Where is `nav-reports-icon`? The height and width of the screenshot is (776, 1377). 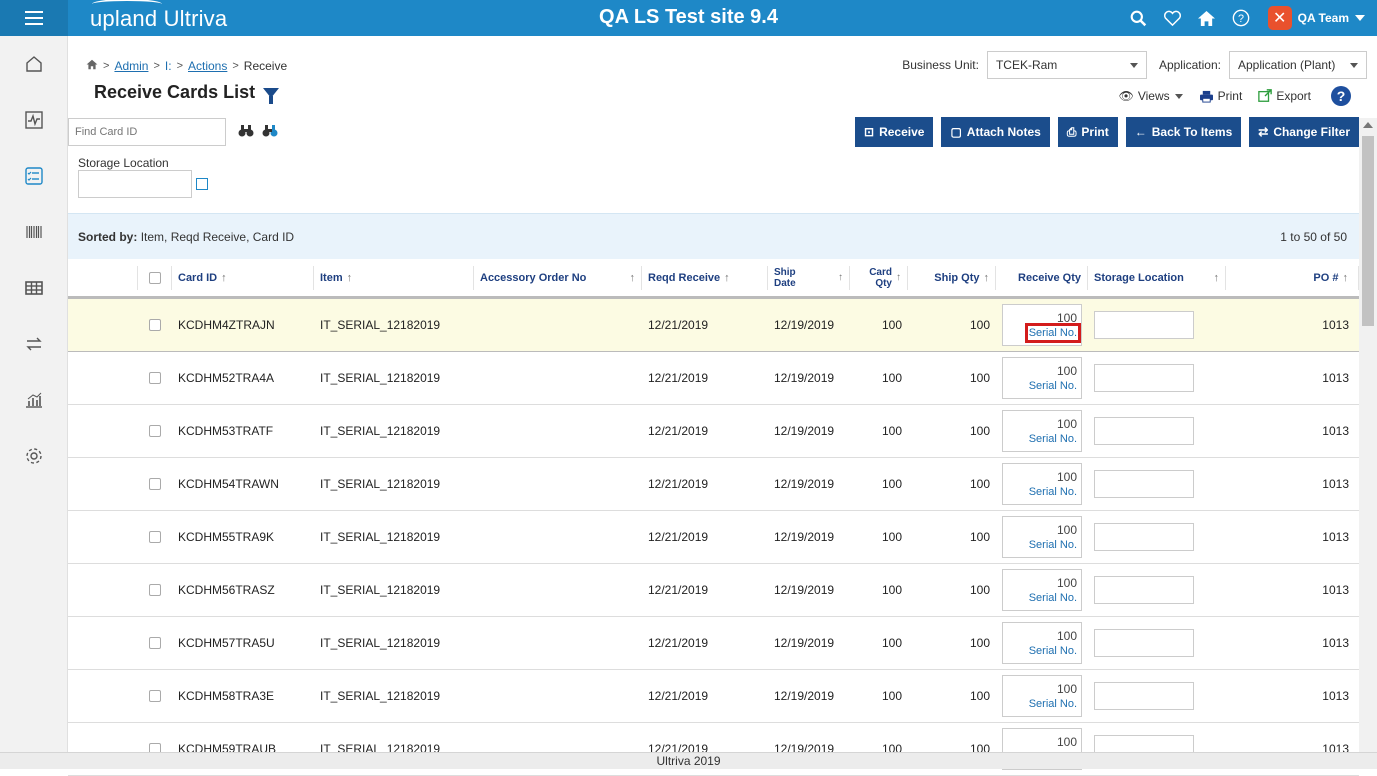 nav-reports-icon is located at coordinates (34, 400).